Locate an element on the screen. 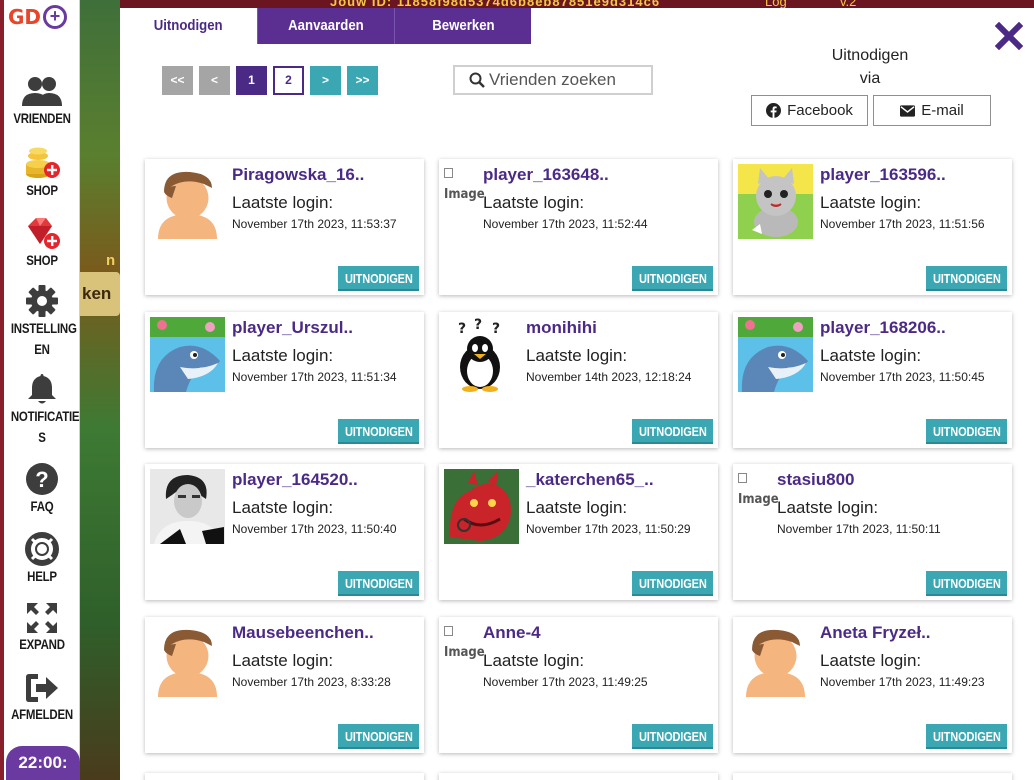 The image size is (1034, 780). last-login-date: November 14th 2023, 12:18:24 is located at coordinates (609, 377).